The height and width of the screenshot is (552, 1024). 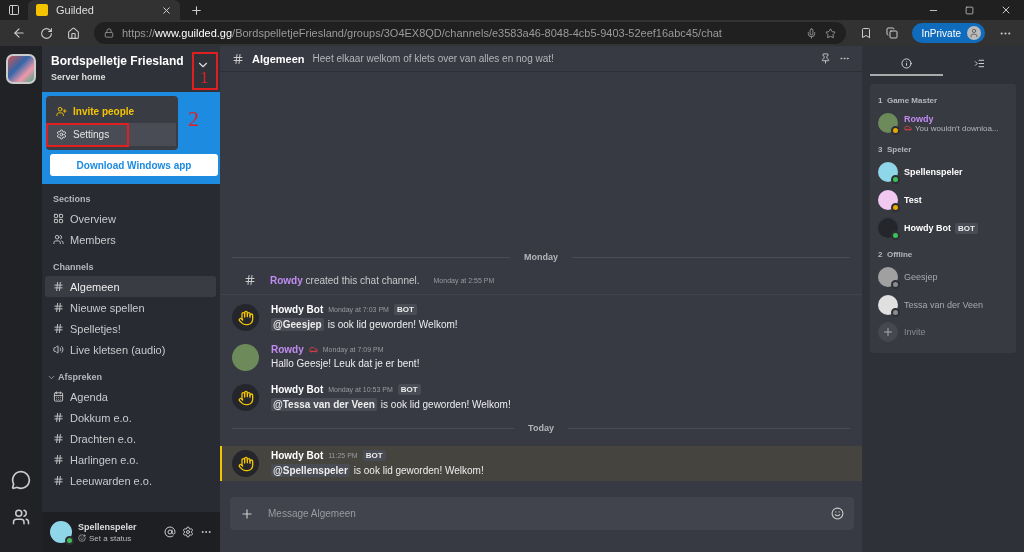 What do you see at coordinates (19, 33) in the screenshot?
I see `back-icon` at bounding box center [19, 33].